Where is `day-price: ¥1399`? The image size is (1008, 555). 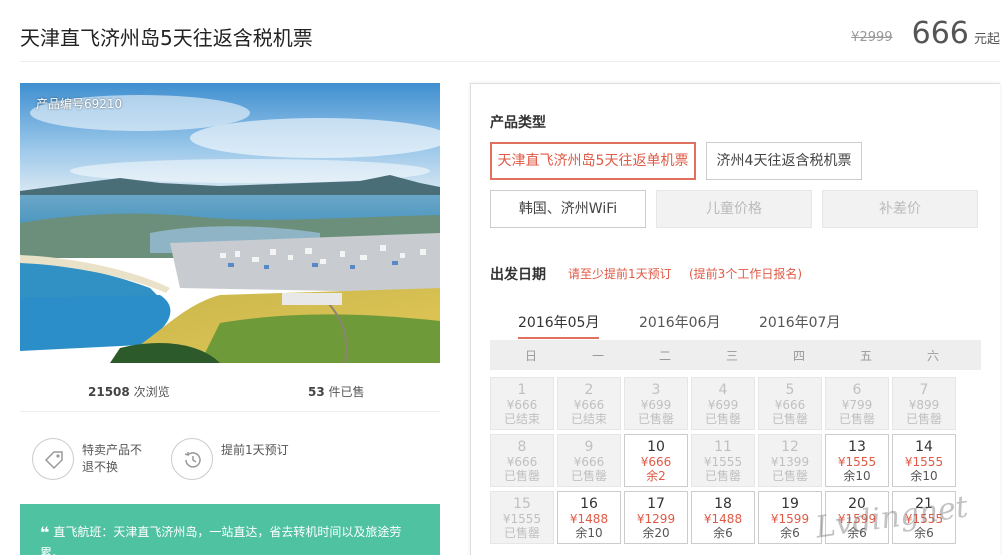
day-price: ¥1399 is located at coordinates (790, 462).